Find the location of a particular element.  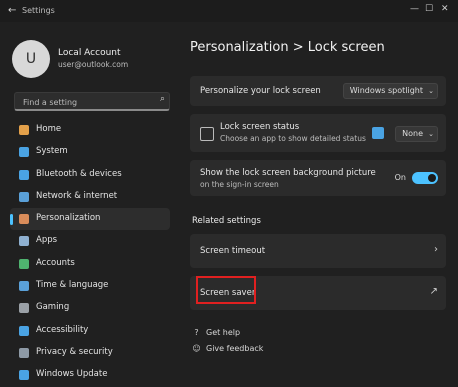

app-title: Settings is located at coordinates (38, 10).